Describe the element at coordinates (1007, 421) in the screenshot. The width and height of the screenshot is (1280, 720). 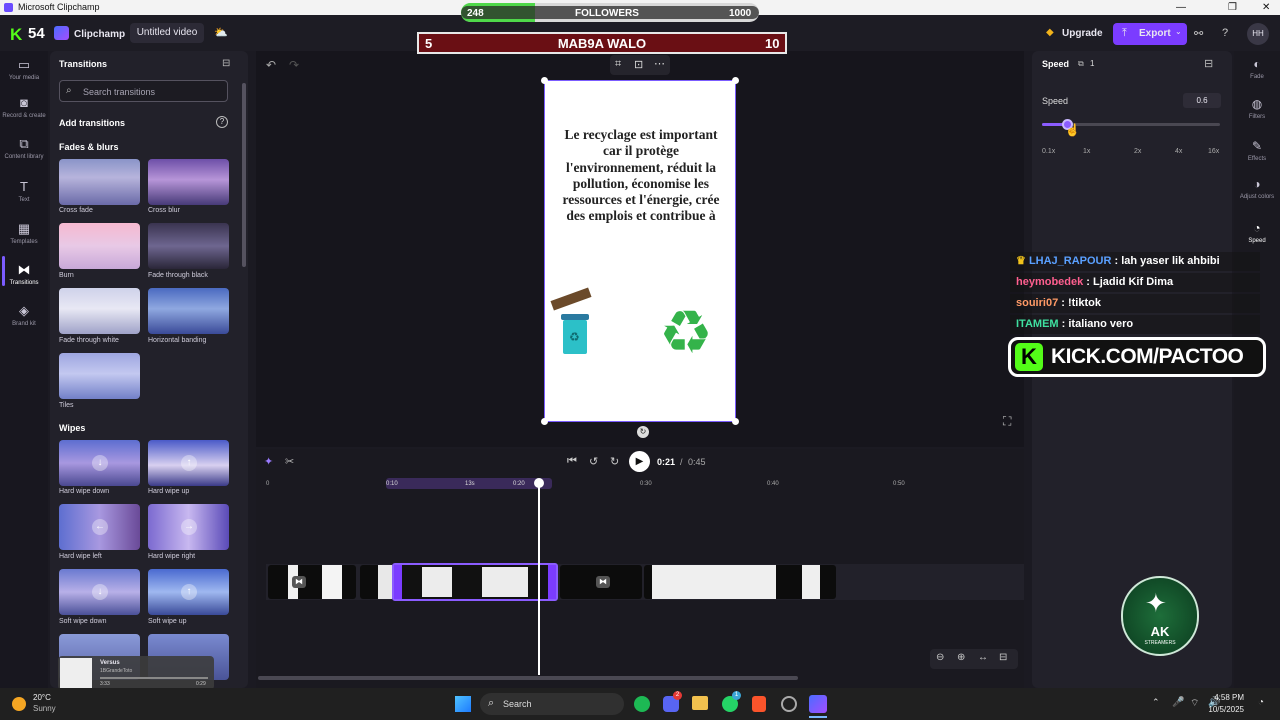
I see `fullscreen-icon: ⛶` at that location.